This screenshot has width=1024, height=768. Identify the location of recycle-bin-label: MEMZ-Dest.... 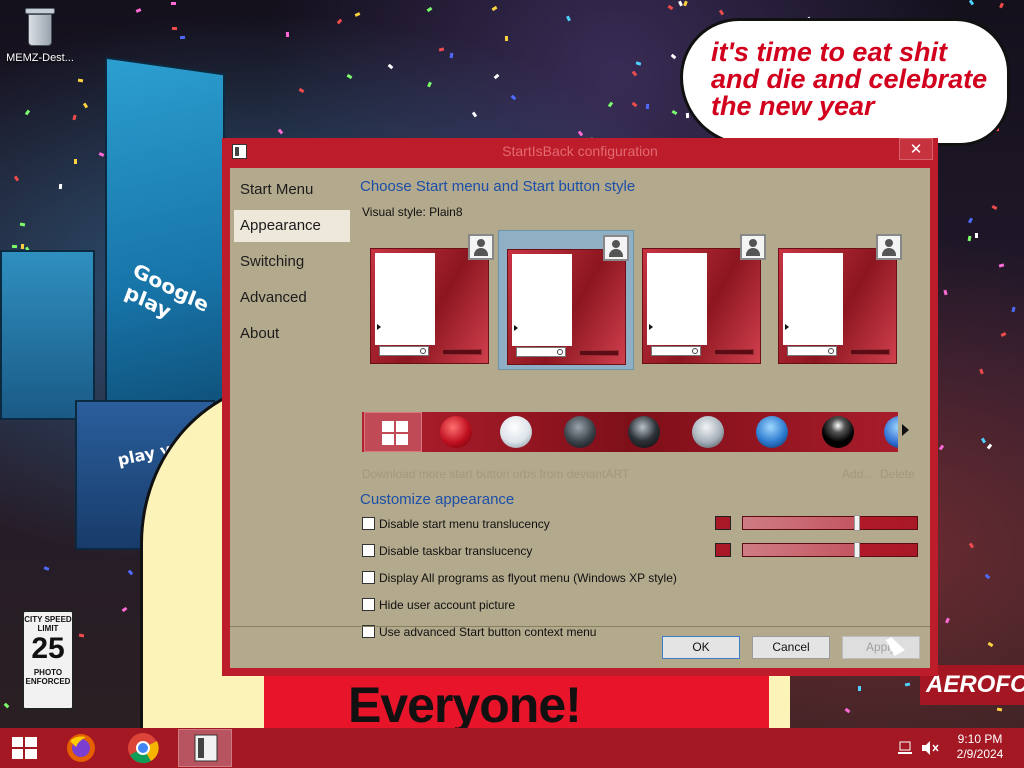
(40, 58).